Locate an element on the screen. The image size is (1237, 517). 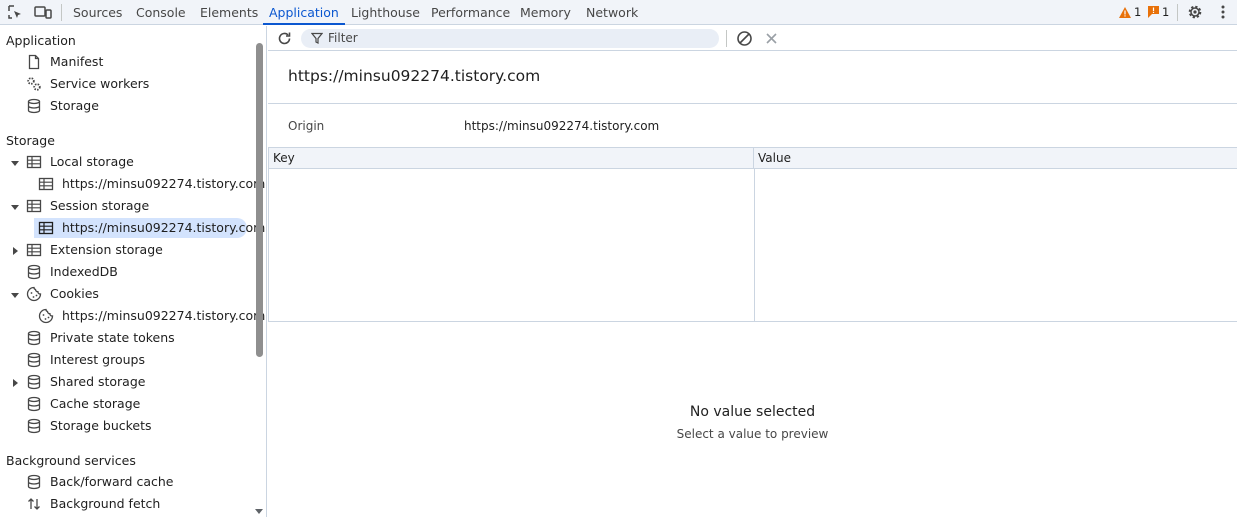
issues-badge: 1 is located at coordinates (1158, 12).